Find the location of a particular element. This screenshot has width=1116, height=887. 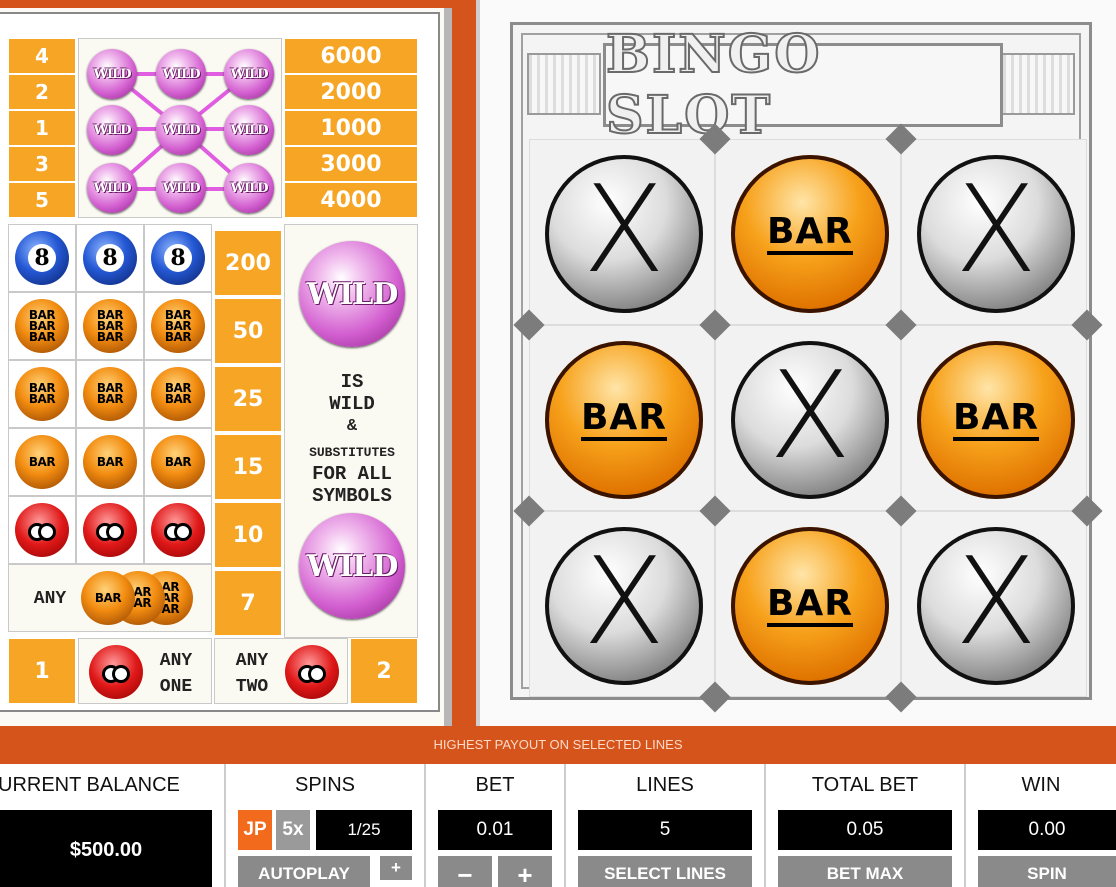

bet-max-button: BET MAX is located at coordinates (865, 871).